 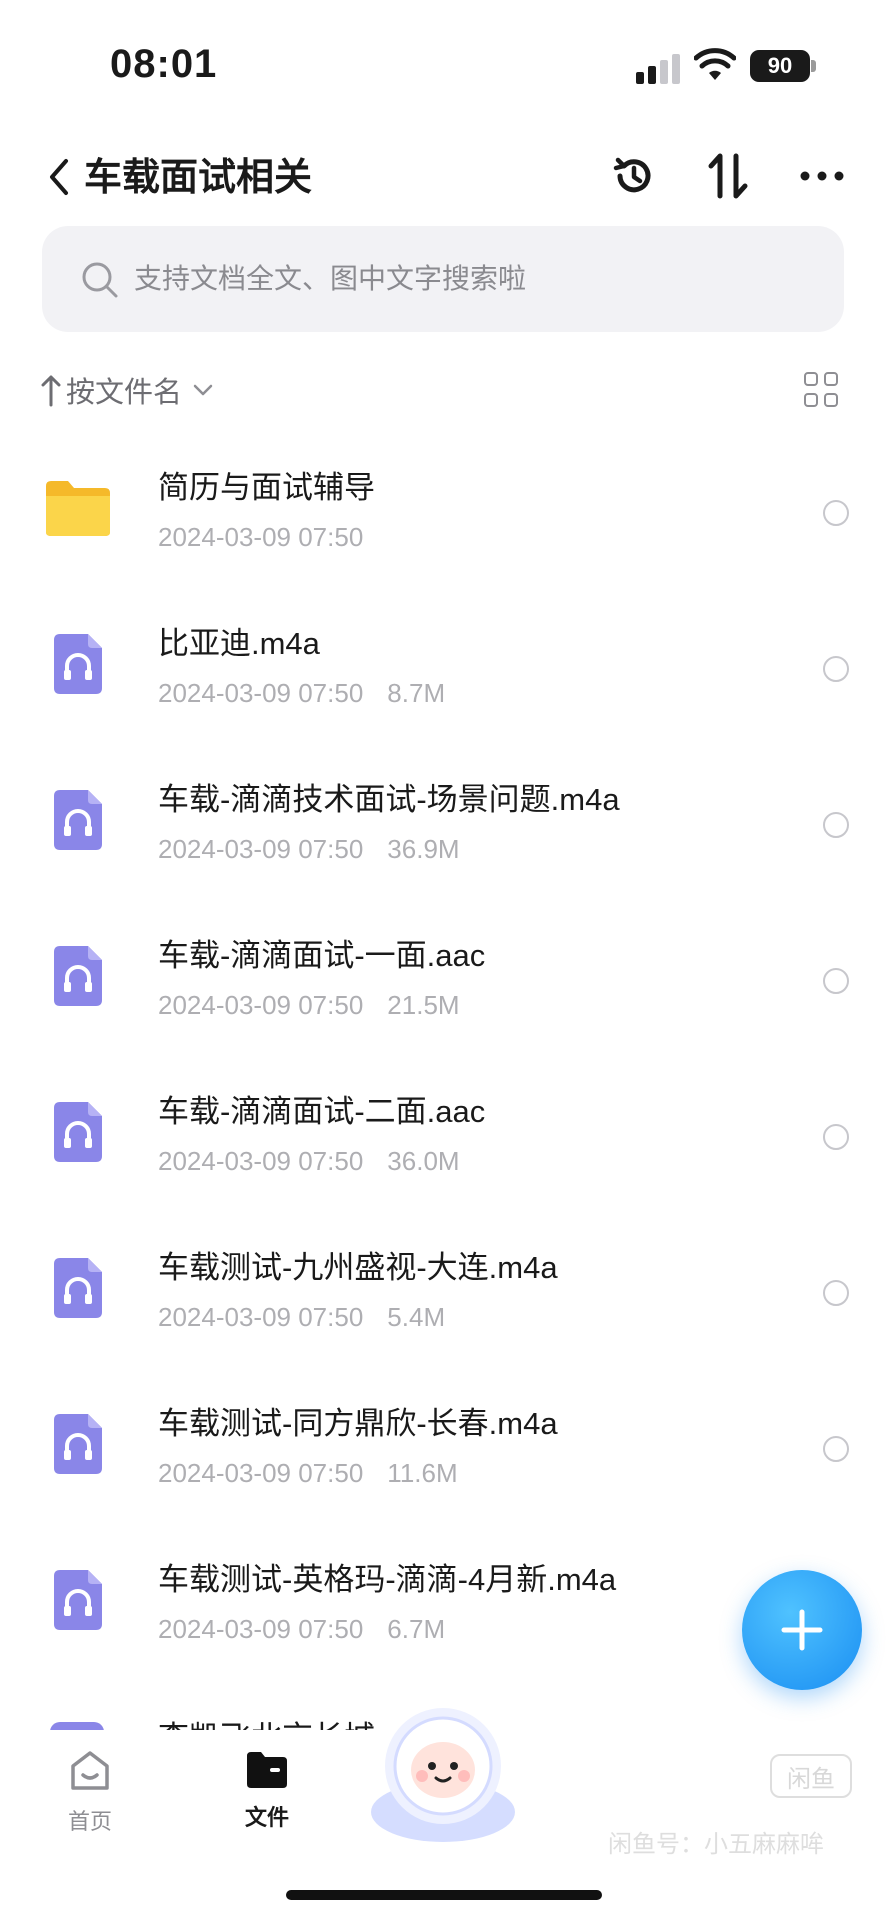 I want to click on file-name: 比亚迪.m4a, so click(x=239, y=643).